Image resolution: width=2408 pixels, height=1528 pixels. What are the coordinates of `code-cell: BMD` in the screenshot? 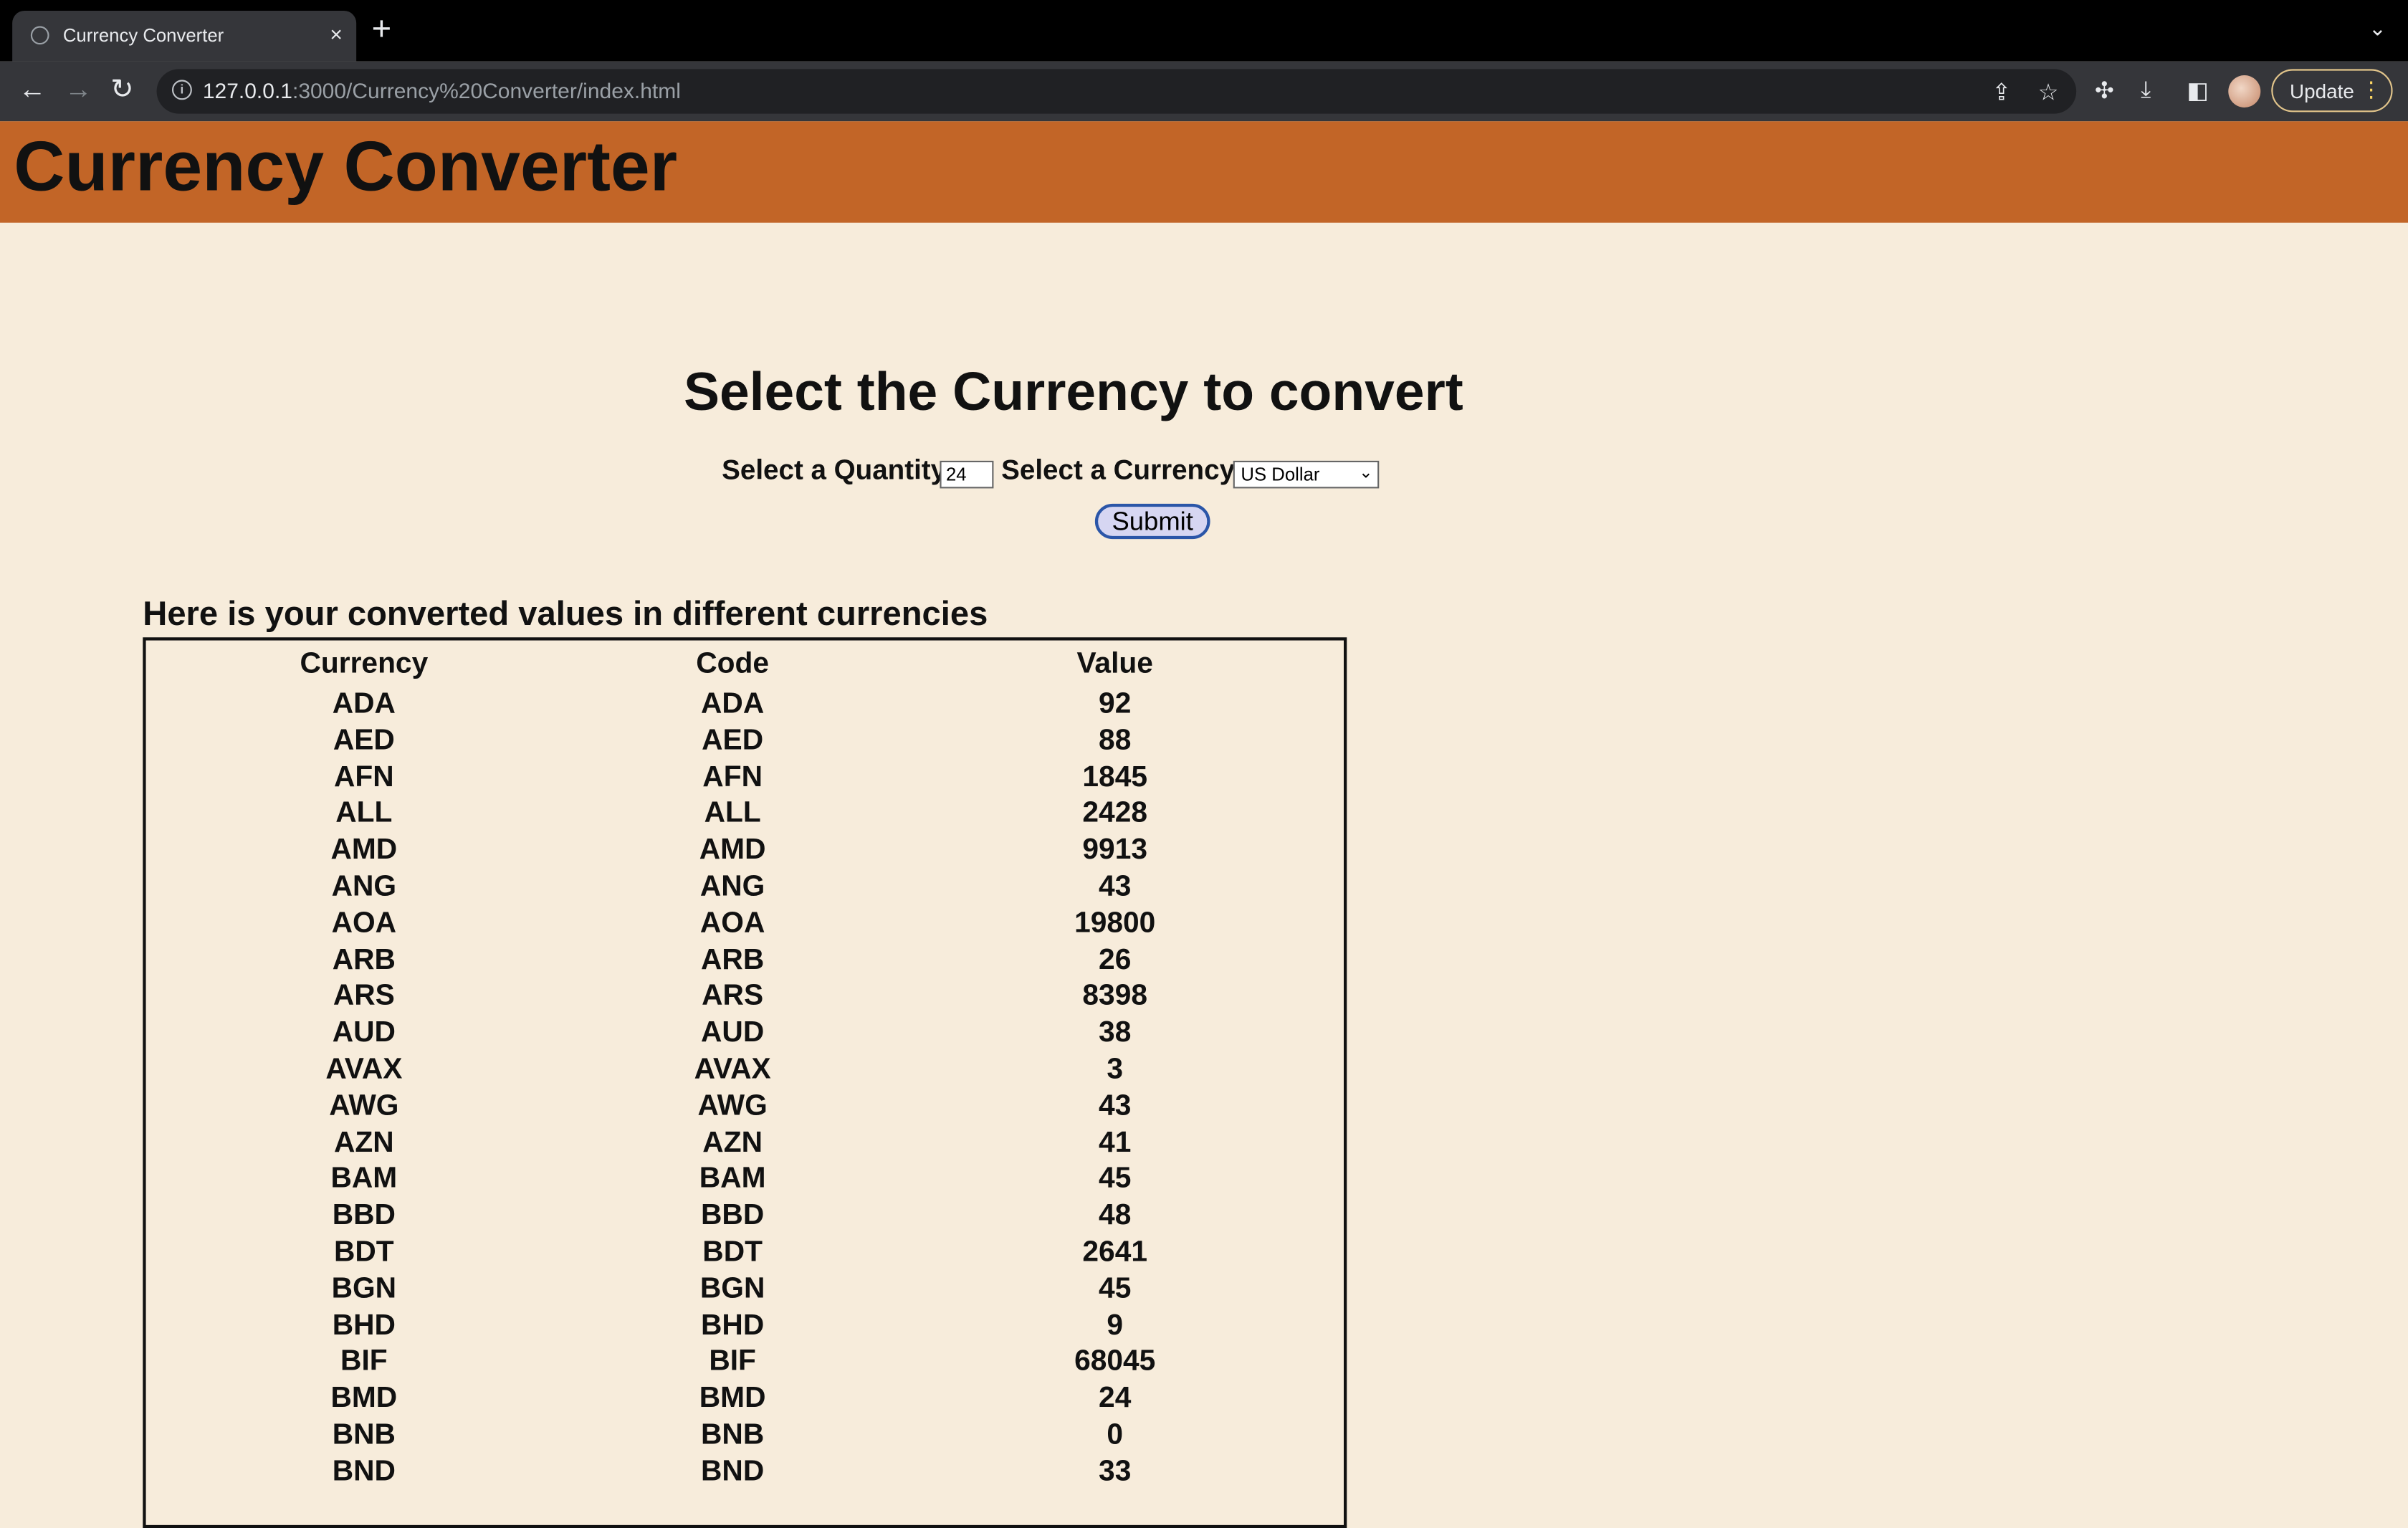 It's located at (732, 1398).